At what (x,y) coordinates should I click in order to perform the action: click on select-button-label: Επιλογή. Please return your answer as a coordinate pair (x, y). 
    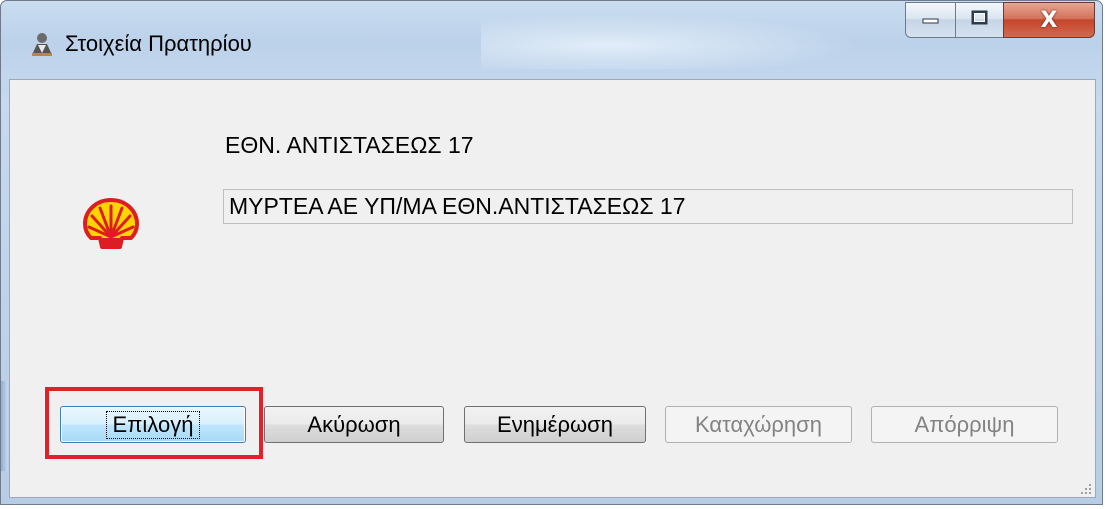
    Looking at the image, I should click on (153, 424).